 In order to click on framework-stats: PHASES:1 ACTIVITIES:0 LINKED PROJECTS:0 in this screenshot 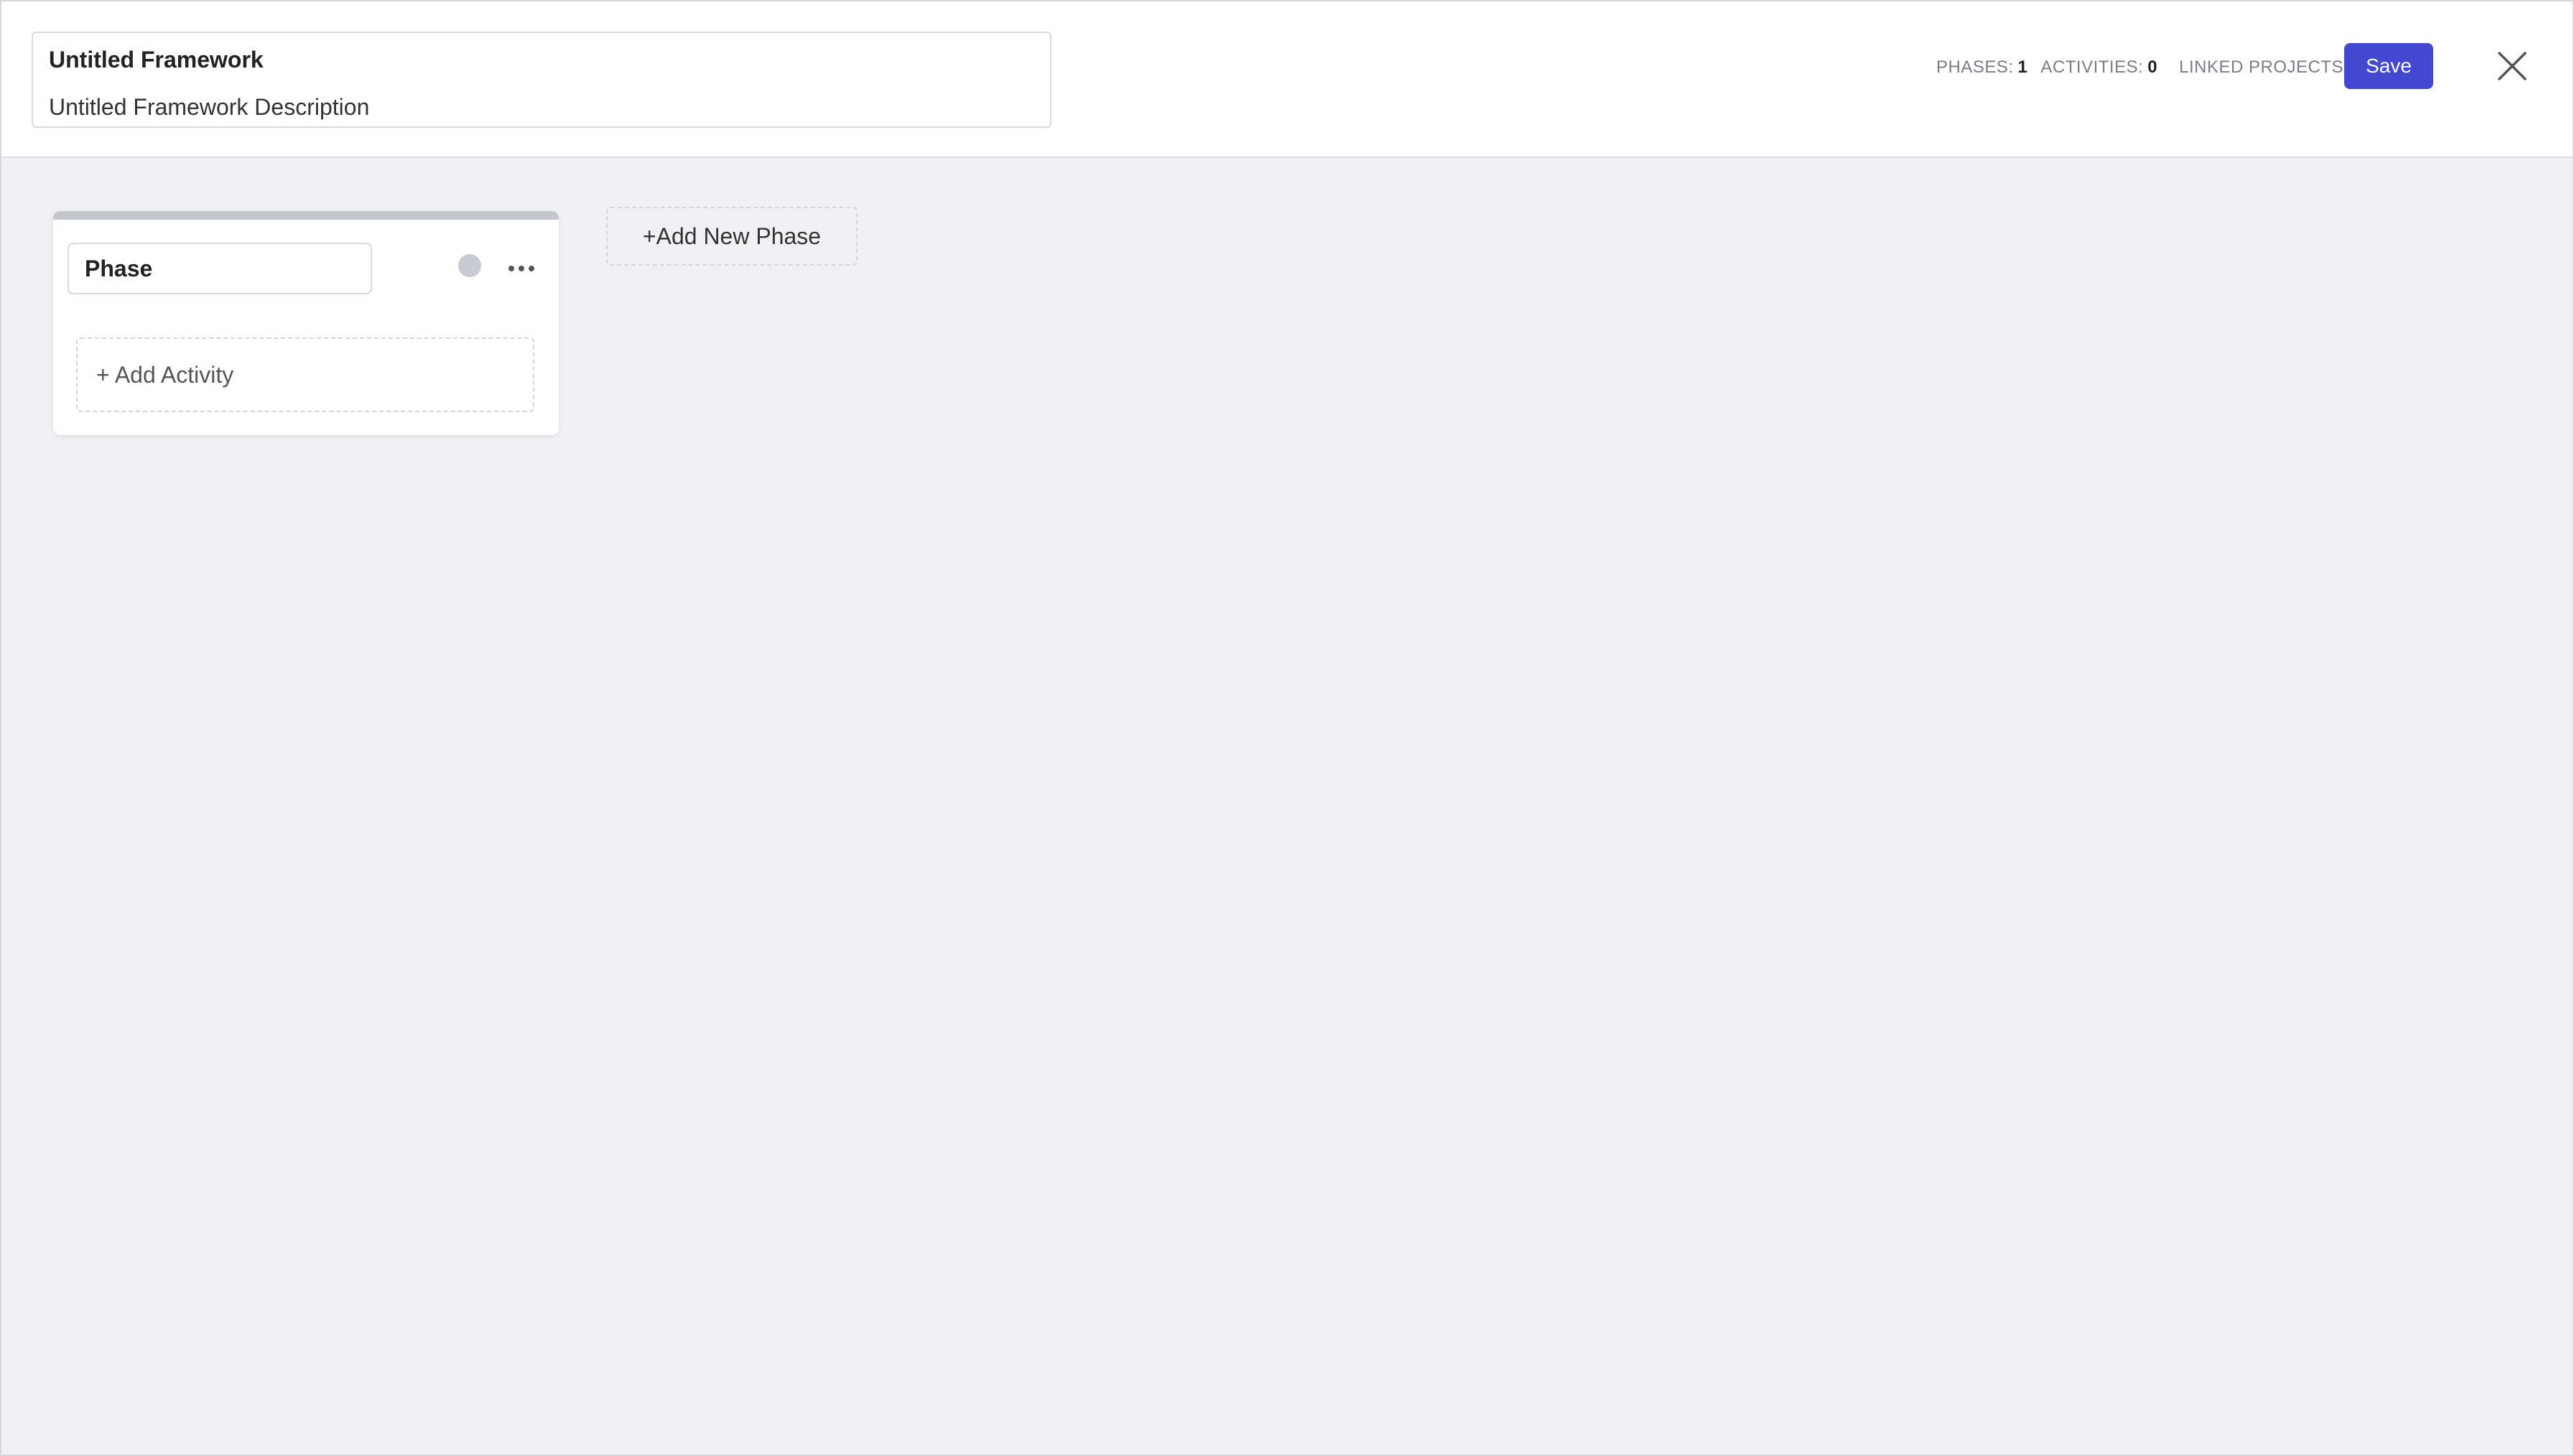, I will do `click(2149, 67)`.